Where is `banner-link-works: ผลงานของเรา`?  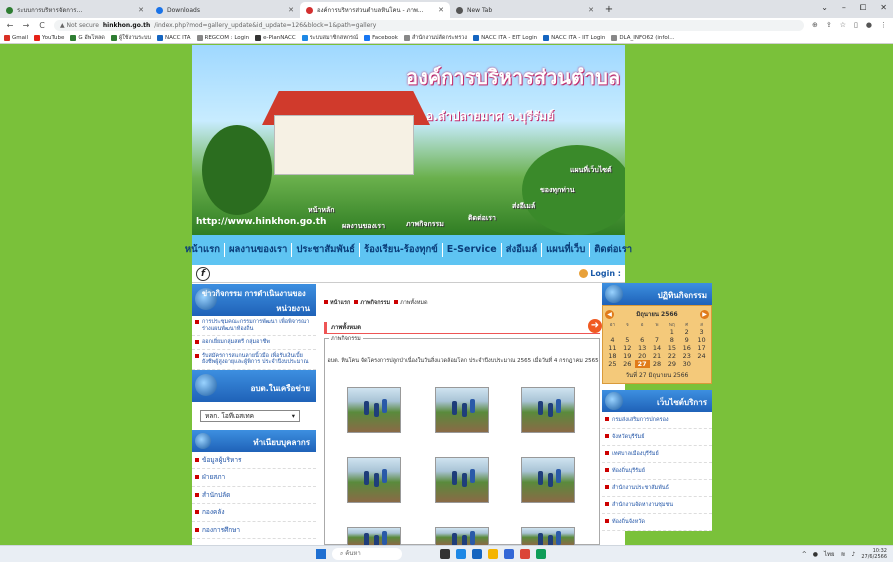 banner-link-works: ผลงานของเรา is located at coordinates (363, 226).